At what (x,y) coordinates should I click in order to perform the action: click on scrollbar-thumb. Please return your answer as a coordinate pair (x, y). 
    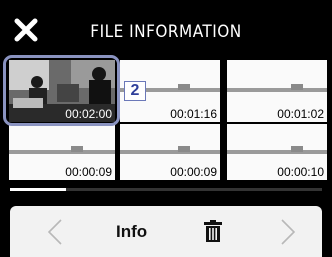
    Looking at the image, I should click on (38, 189).